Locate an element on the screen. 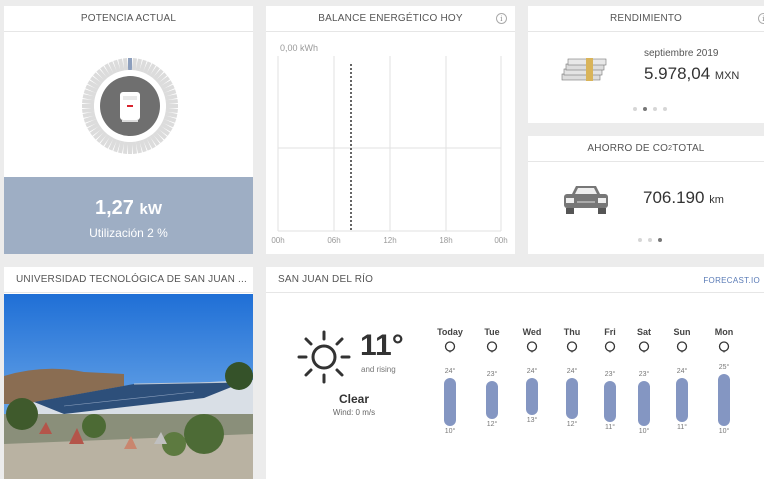 The height and width of the screenshot is (479, 764). forecast-day: Sat 23° 10° is located at coordinates (644, 387).